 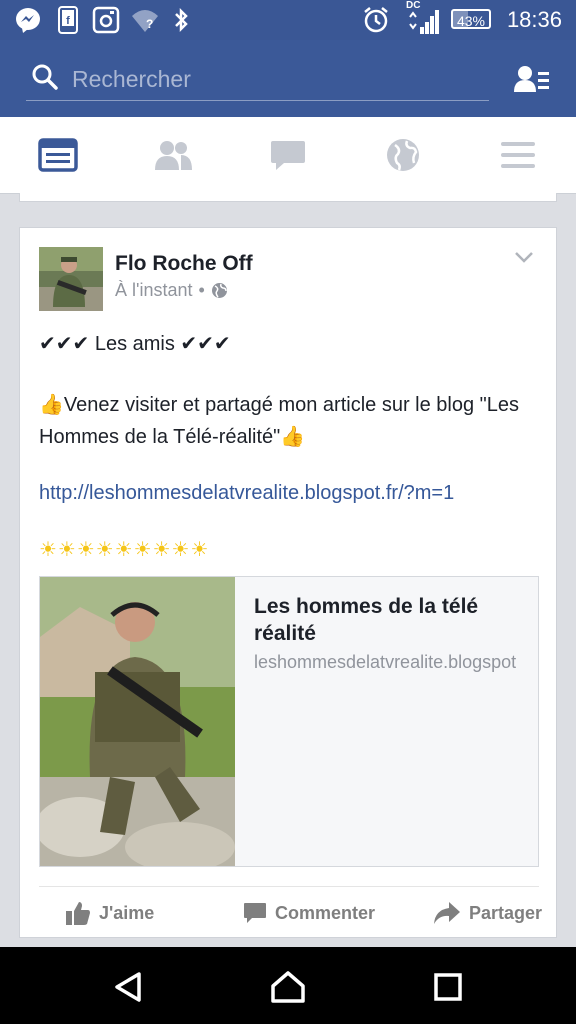 I want to click on tab-bar, so click(x=288, y=155).